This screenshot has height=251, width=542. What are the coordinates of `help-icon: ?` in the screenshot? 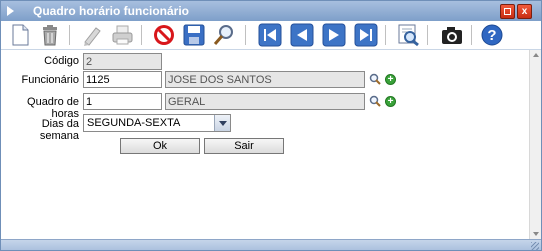 It's located at (492, 35).